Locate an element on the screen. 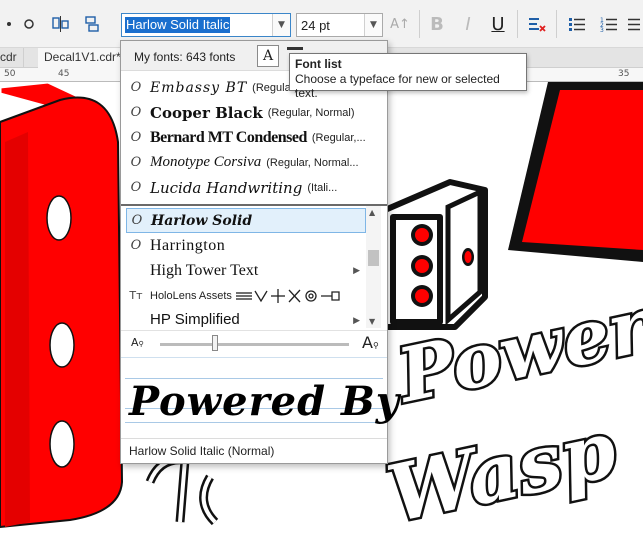 This screenshot has width=643, height=540. slider-thumb is located at coordinates (214, 343).